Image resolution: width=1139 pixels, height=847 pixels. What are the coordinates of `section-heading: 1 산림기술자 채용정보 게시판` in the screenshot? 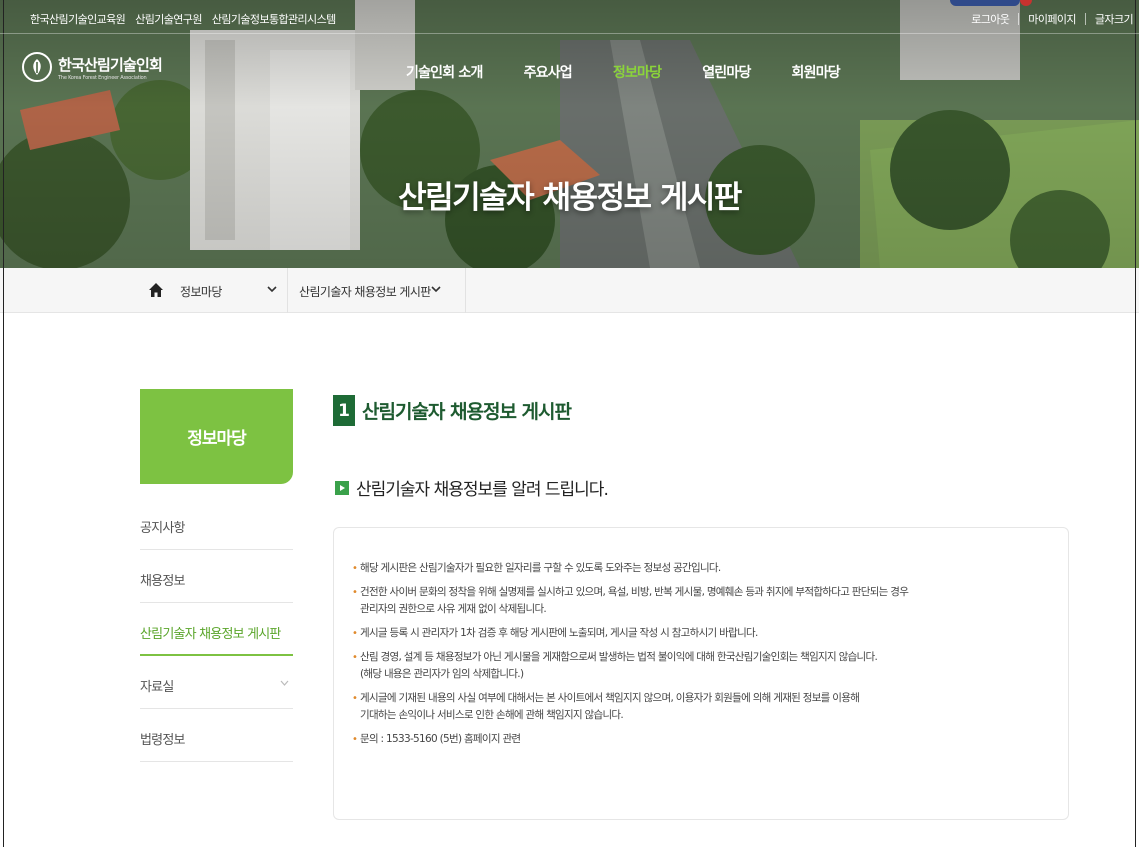 It's located at (452, 410).